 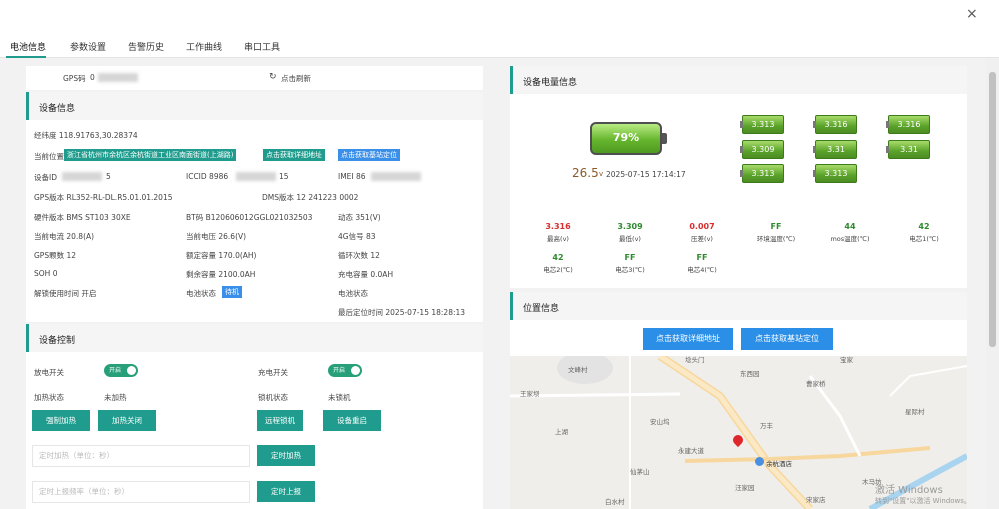 What do you see at coordinates (28, 46) in the screenshot?
I see `tab-battery-info: 电池信息` at bounding box center [28, 46].